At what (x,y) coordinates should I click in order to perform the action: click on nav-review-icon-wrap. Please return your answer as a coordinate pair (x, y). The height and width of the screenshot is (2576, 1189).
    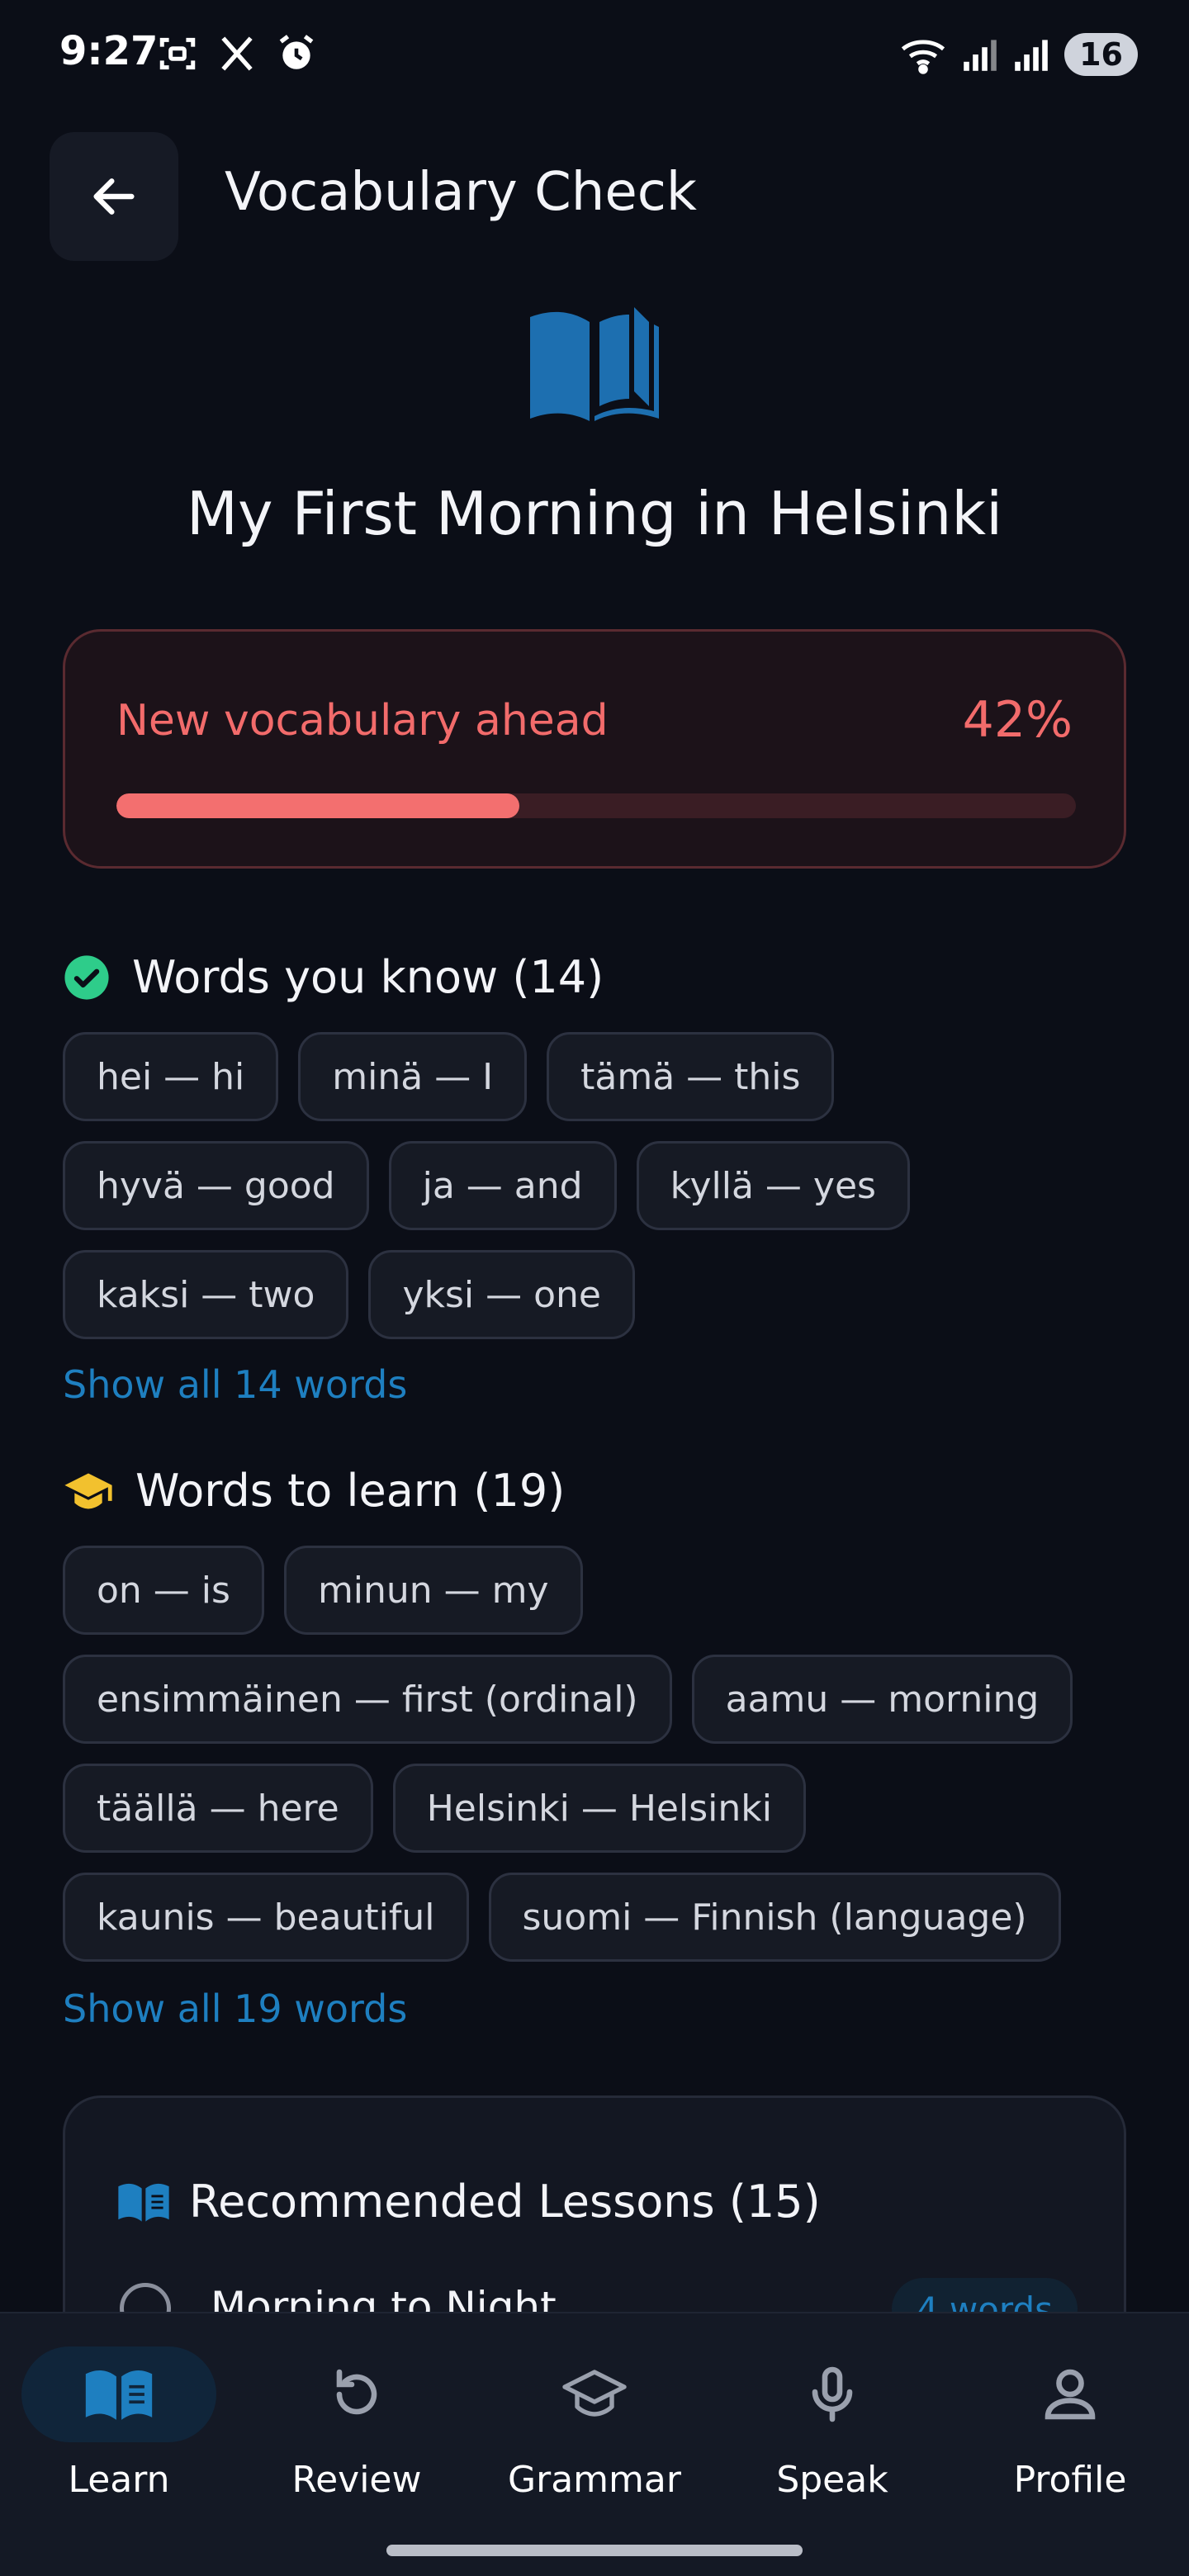
    Looking at the image, I should click on (356, 2394).